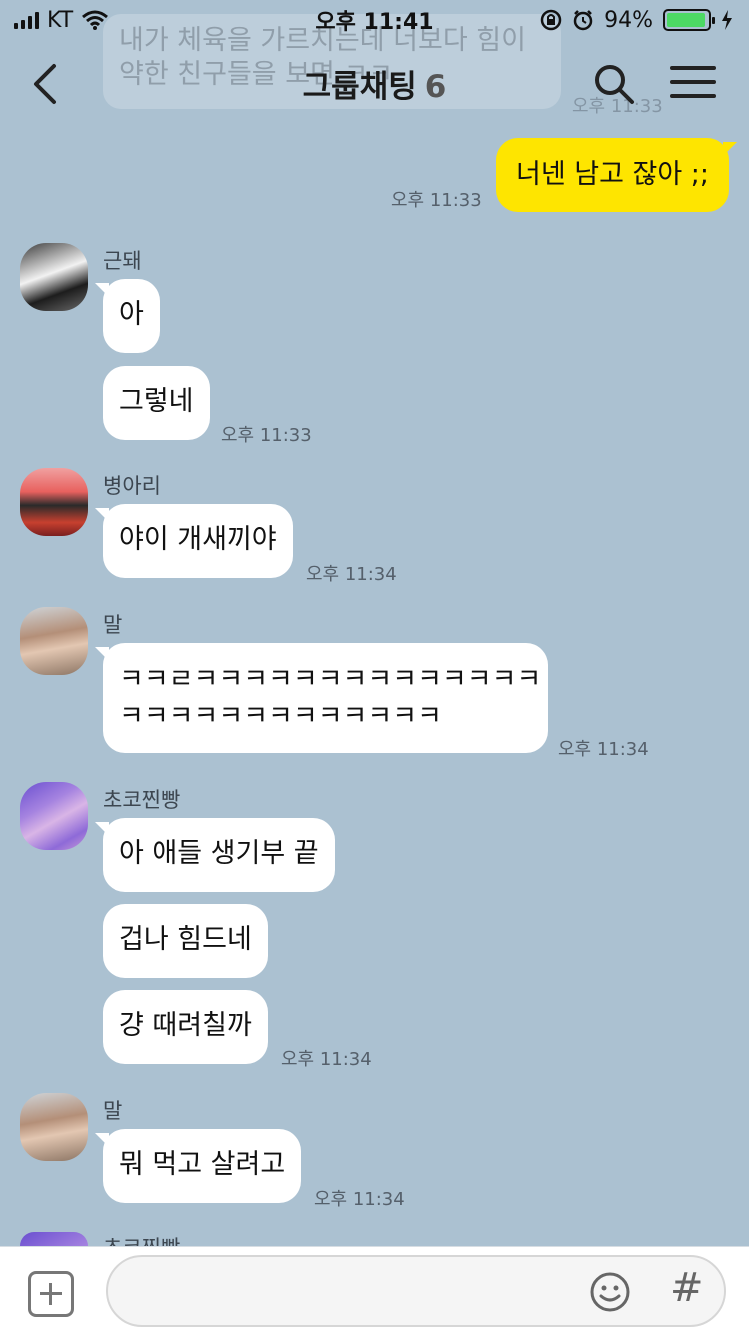 The height and width of the screenshot is (1334, 749). Describe the element at coordinates (280, 716) in the screenshot. I see `message-line: ㅋㅋㅋㅋㅋㅋㅋㅋㅋㅋㅋㅋㅋ` at that location.